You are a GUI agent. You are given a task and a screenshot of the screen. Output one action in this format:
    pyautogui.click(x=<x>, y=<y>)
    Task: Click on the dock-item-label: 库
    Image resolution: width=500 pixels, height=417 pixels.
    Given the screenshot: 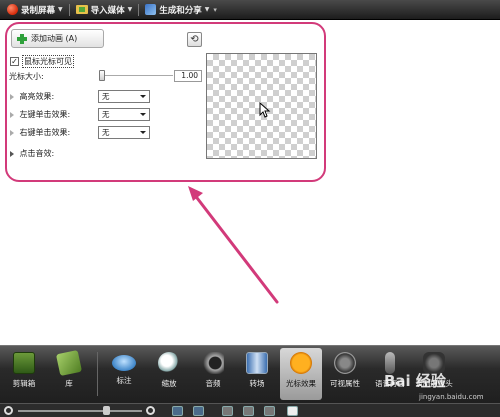 What is the action you would take?
    pyautogui.click(x=69, y=383)
    